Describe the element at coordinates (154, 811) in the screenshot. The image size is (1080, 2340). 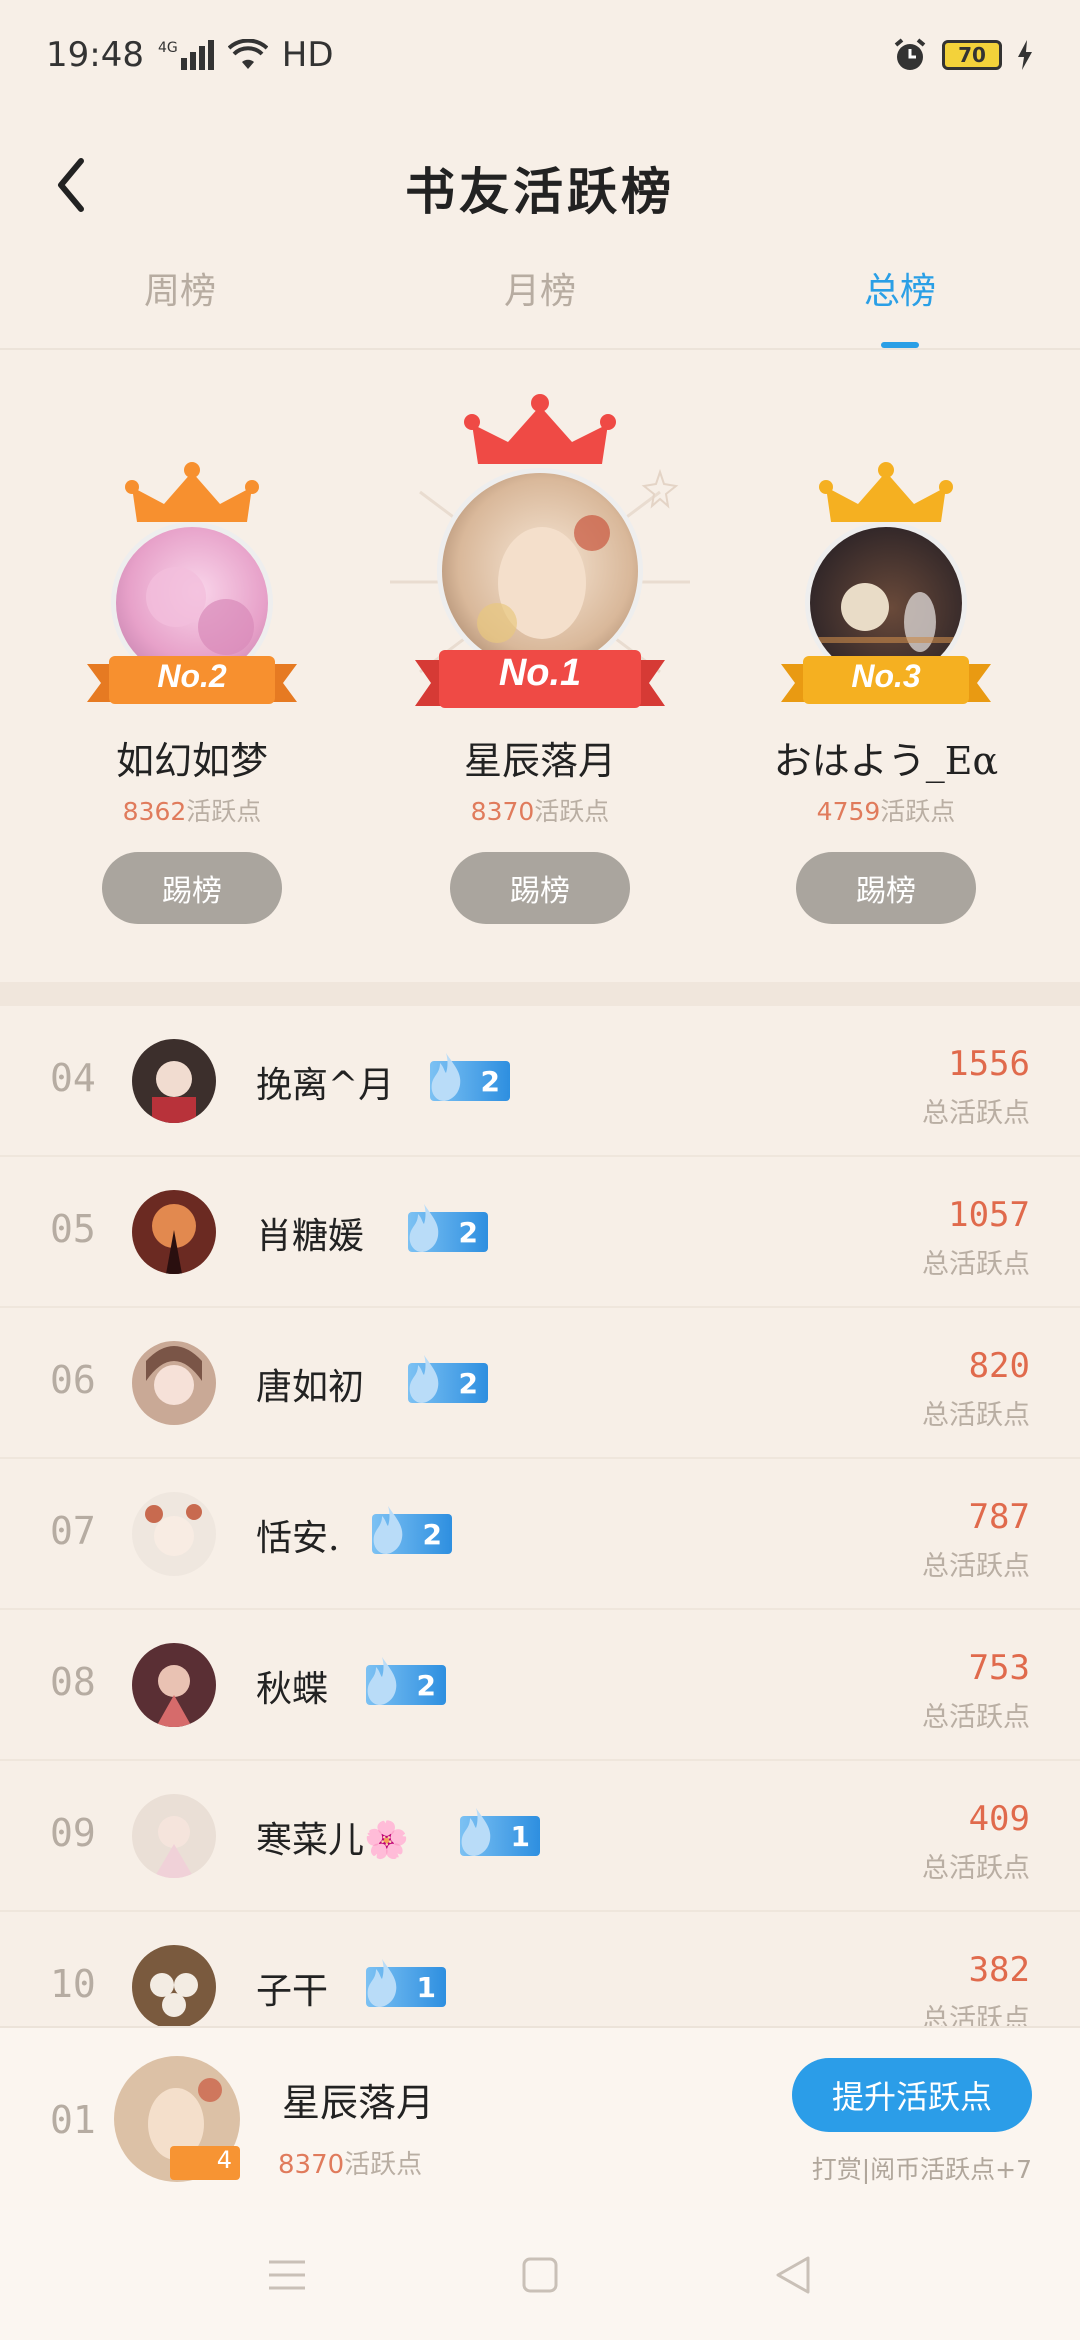
I see `points-value: 8362` at that location.